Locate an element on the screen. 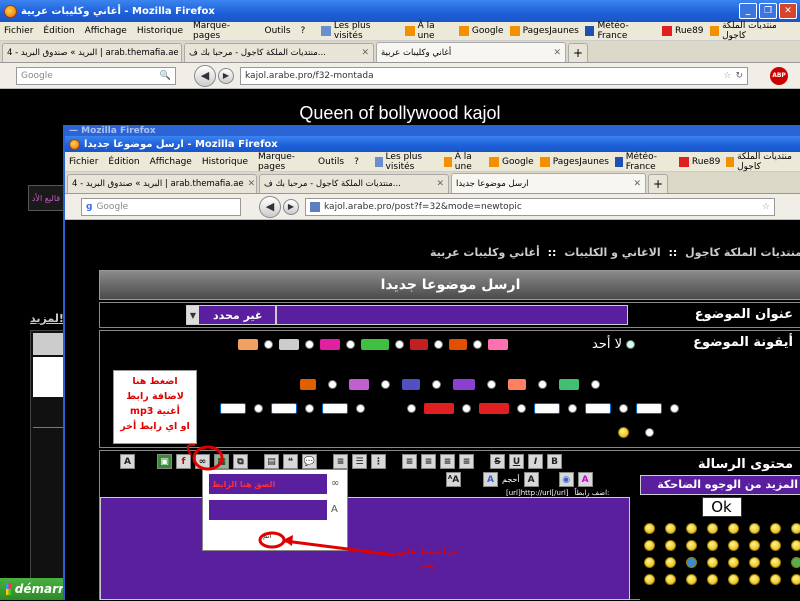  radio-none is located at coordinates (631, 344).